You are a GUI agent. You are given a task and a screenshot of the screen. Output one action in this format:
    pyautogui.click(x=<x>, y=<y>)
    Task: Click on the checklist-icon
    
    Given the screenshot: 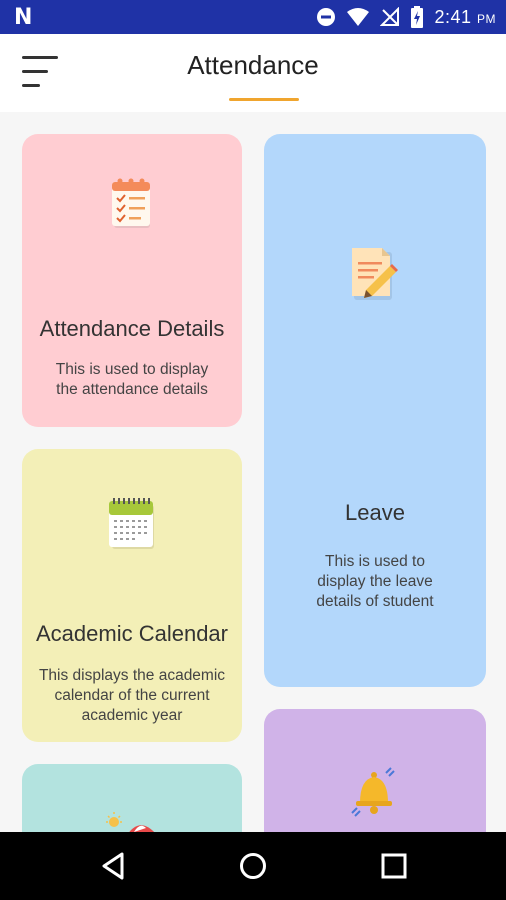 What is the action you would take?
    pyautogui.click(x=131, y=203)
    